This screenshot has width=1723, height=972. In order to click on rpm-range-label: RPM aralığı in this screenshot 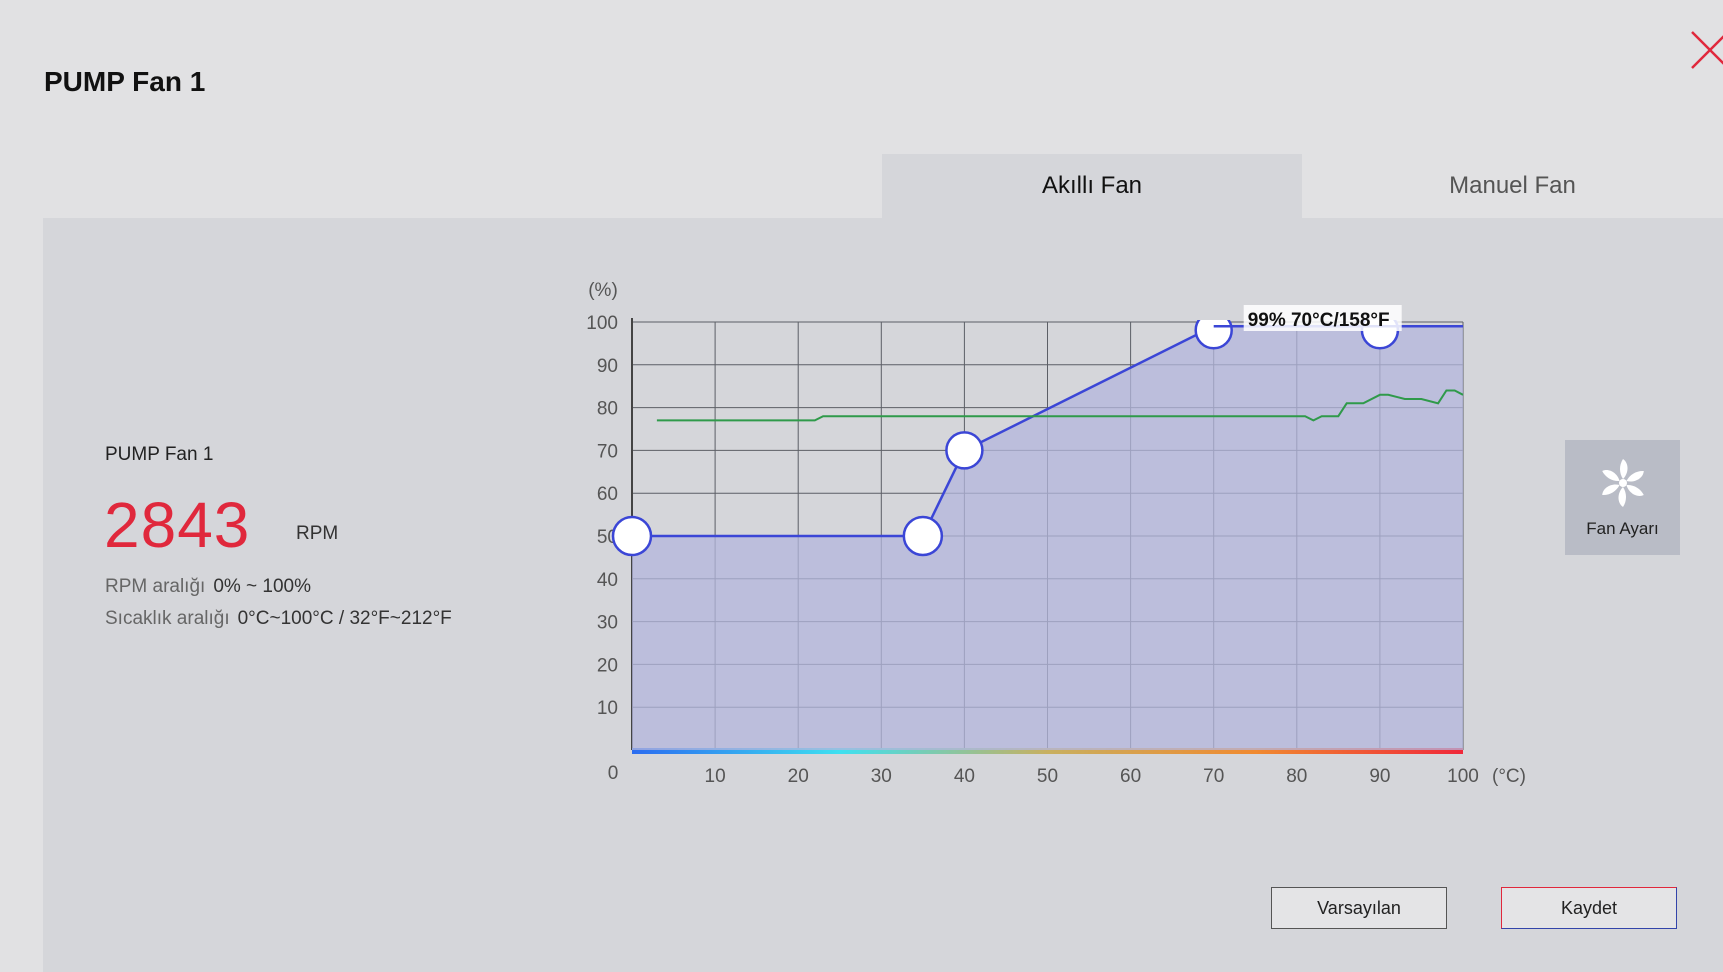, I will do `click(155, 586)`.